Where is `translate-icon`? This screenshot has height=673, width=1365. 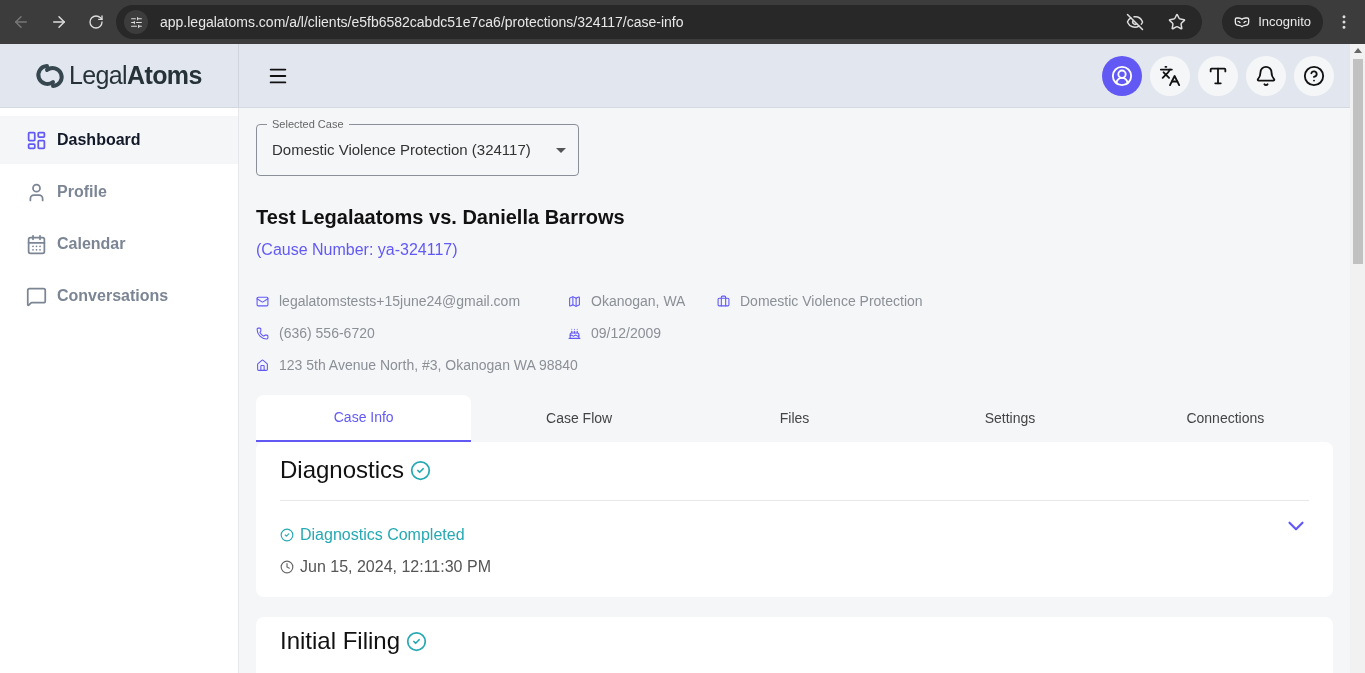
translate-icon is located at coordinates (1170, 75).